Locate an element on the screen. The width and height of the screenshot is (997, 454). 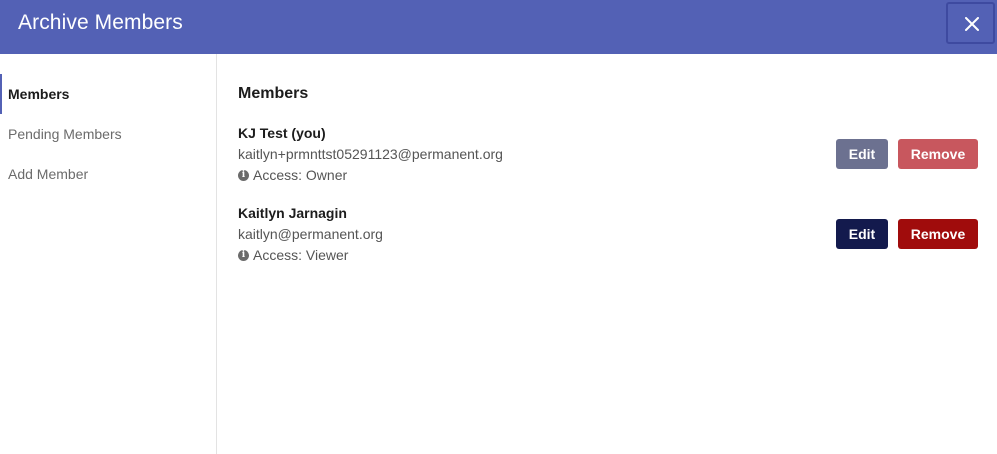
close-button is located at coordinates (970, 23).